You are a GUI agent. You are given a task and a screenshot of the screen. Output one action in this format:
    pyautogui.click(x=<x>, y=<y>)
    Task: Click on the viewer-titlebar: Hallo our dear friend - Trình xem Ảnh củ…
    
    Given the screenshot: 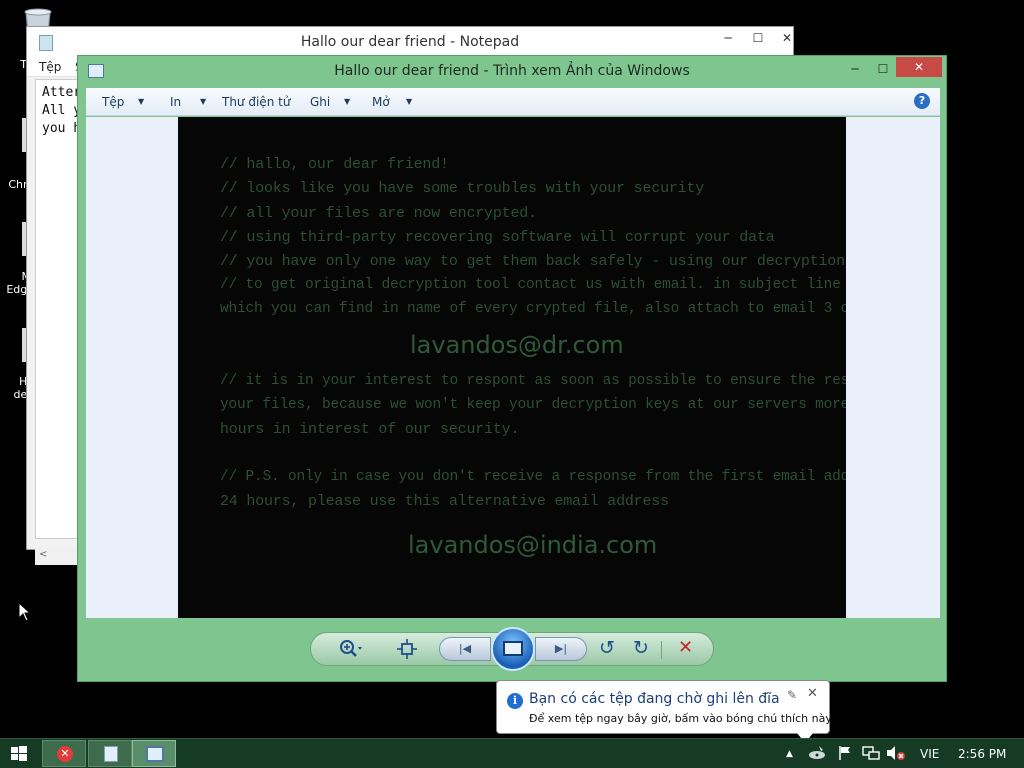 What is the action you would take?
    pyautogui.click(x=512, y=71)
    